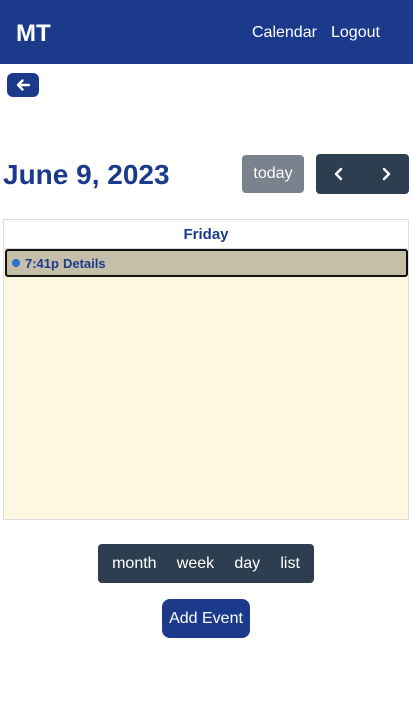 The width and height of the screenshot is (413, 704). Describe the element at coordinates (84, 263) in the screenshot. I see `event-title: Details` at that location.